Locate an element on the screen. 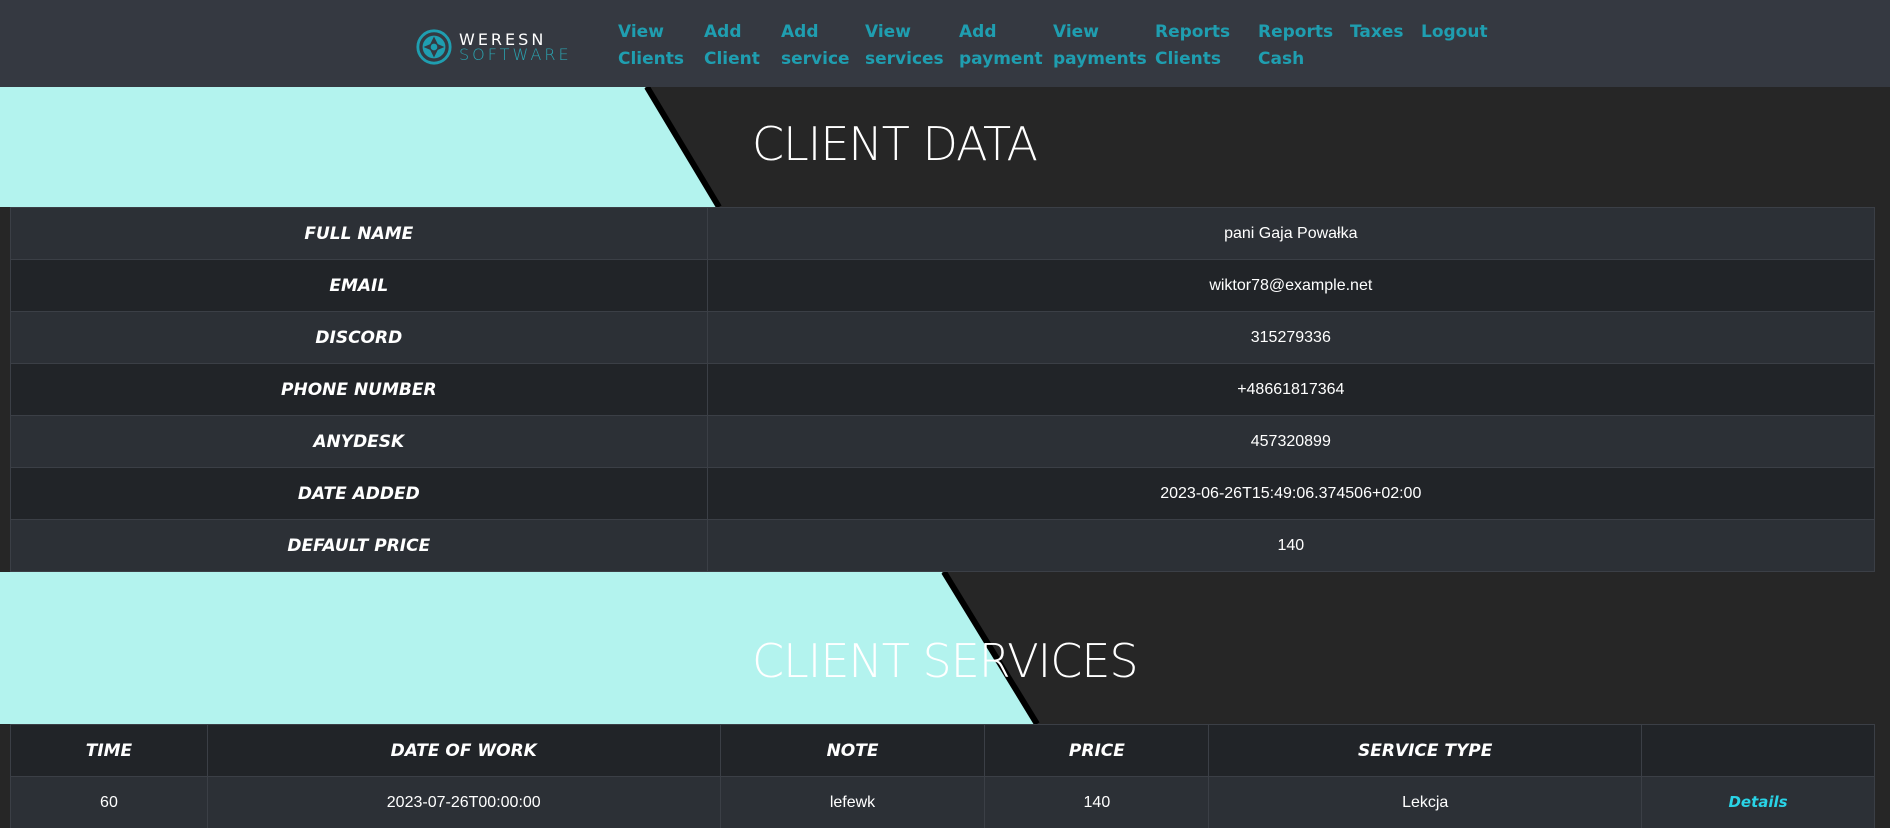  default-price-value: 140 is located at coordinates (1291, 545).